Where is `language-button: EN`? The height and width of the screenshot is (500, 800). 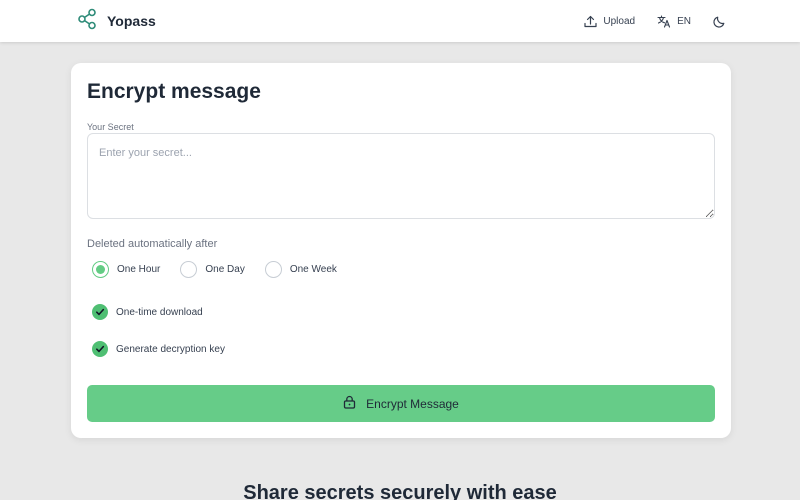
language-button: EN is located at coordinates (674, 21).